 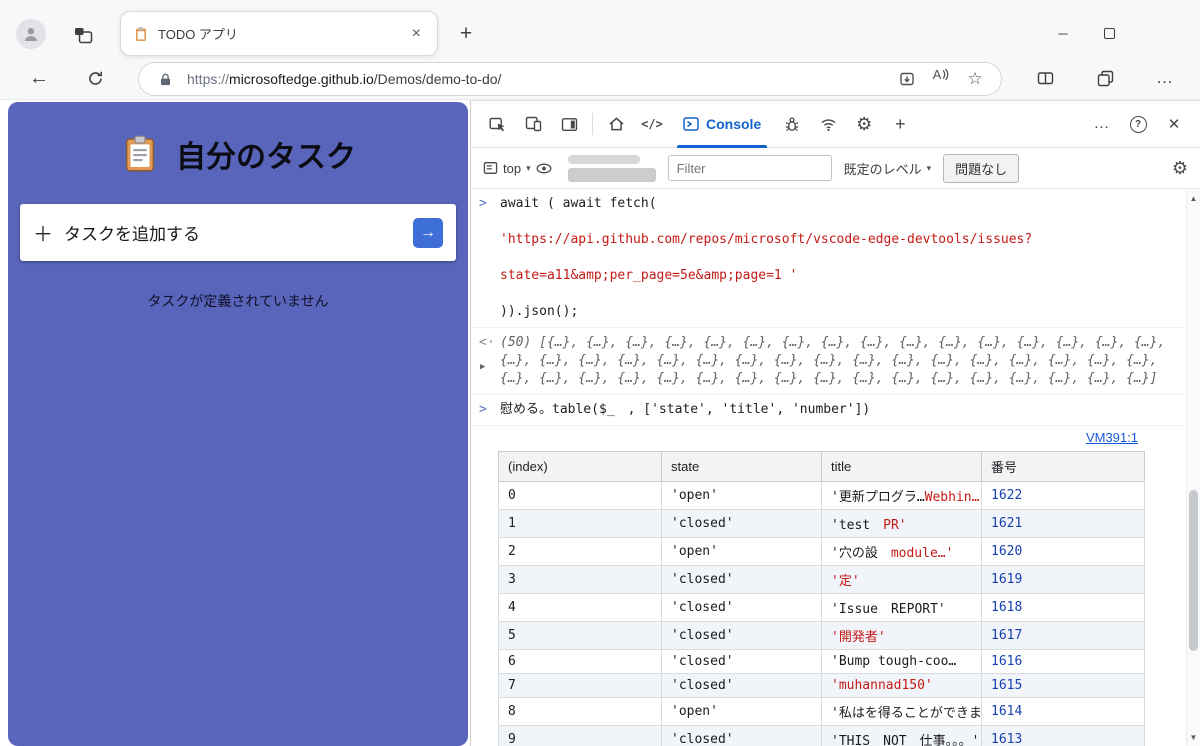 I want to click on devtools-settings-icon: ⚙, so click(x=864, y=124).